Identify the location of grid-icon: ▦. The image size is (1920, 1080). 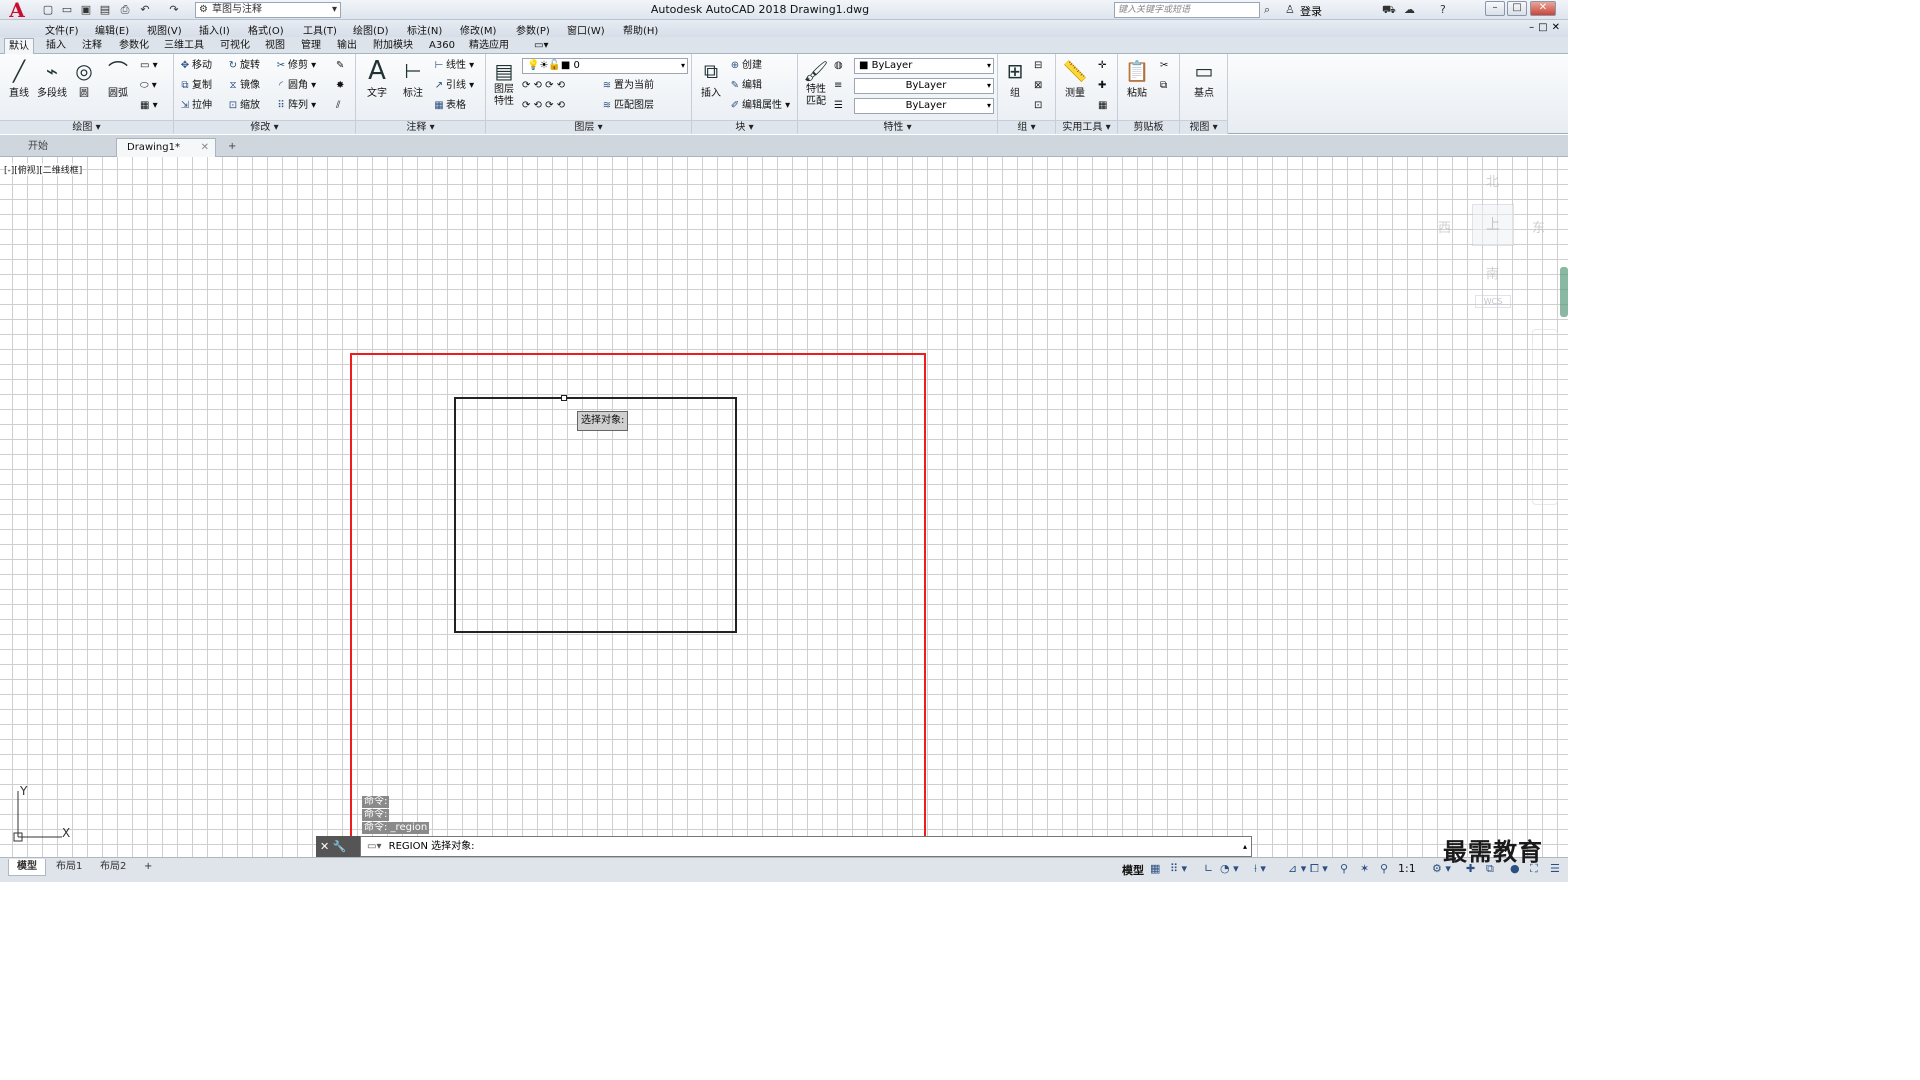
(1155, 868).